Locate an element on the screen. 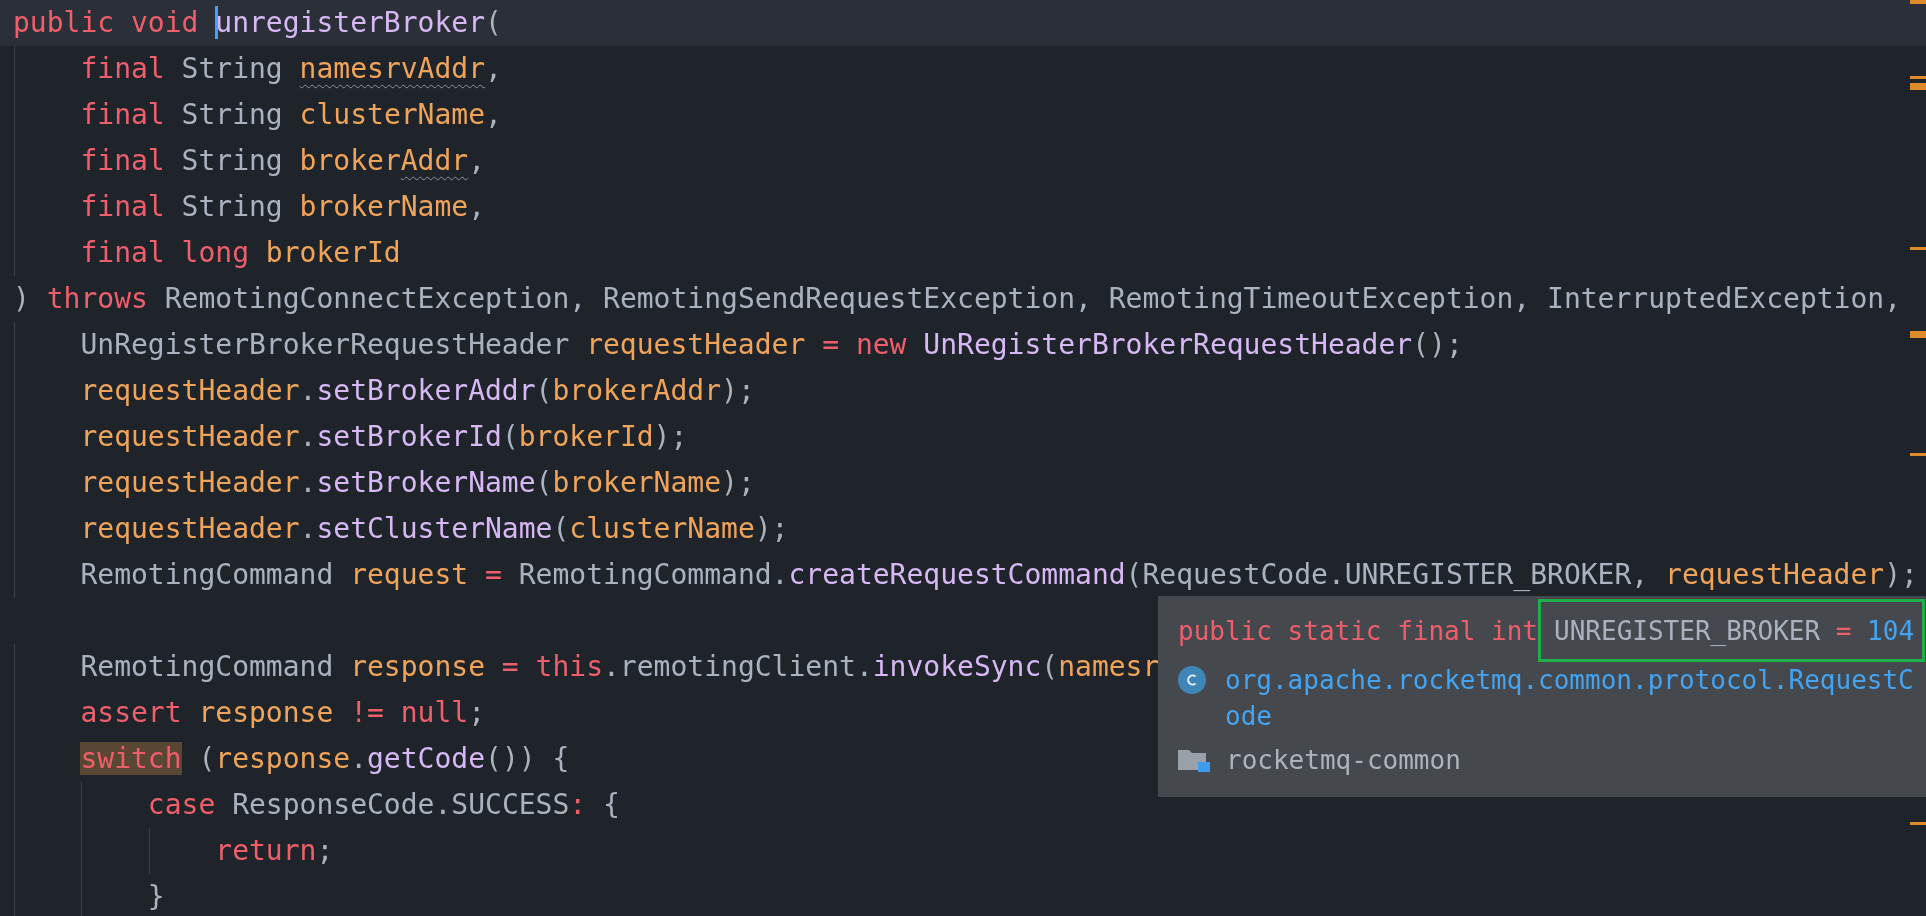  class-icon is located at coordinates (1192, 680).